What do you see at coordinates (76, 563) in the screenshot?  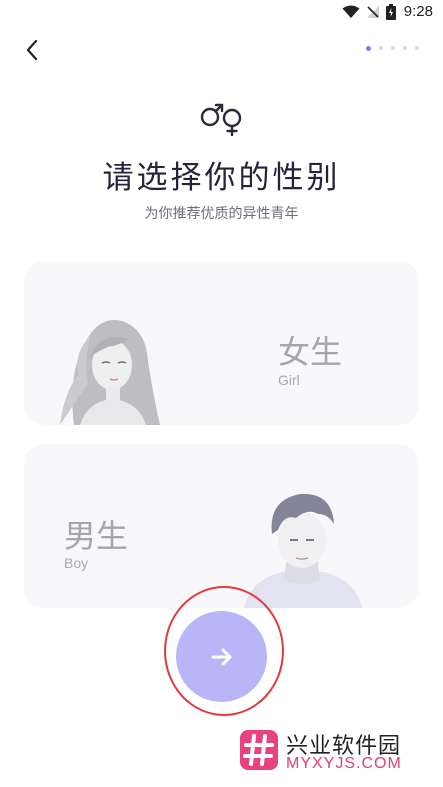 I see `male-sublabel: Boy` at bounding box center [76, 563].